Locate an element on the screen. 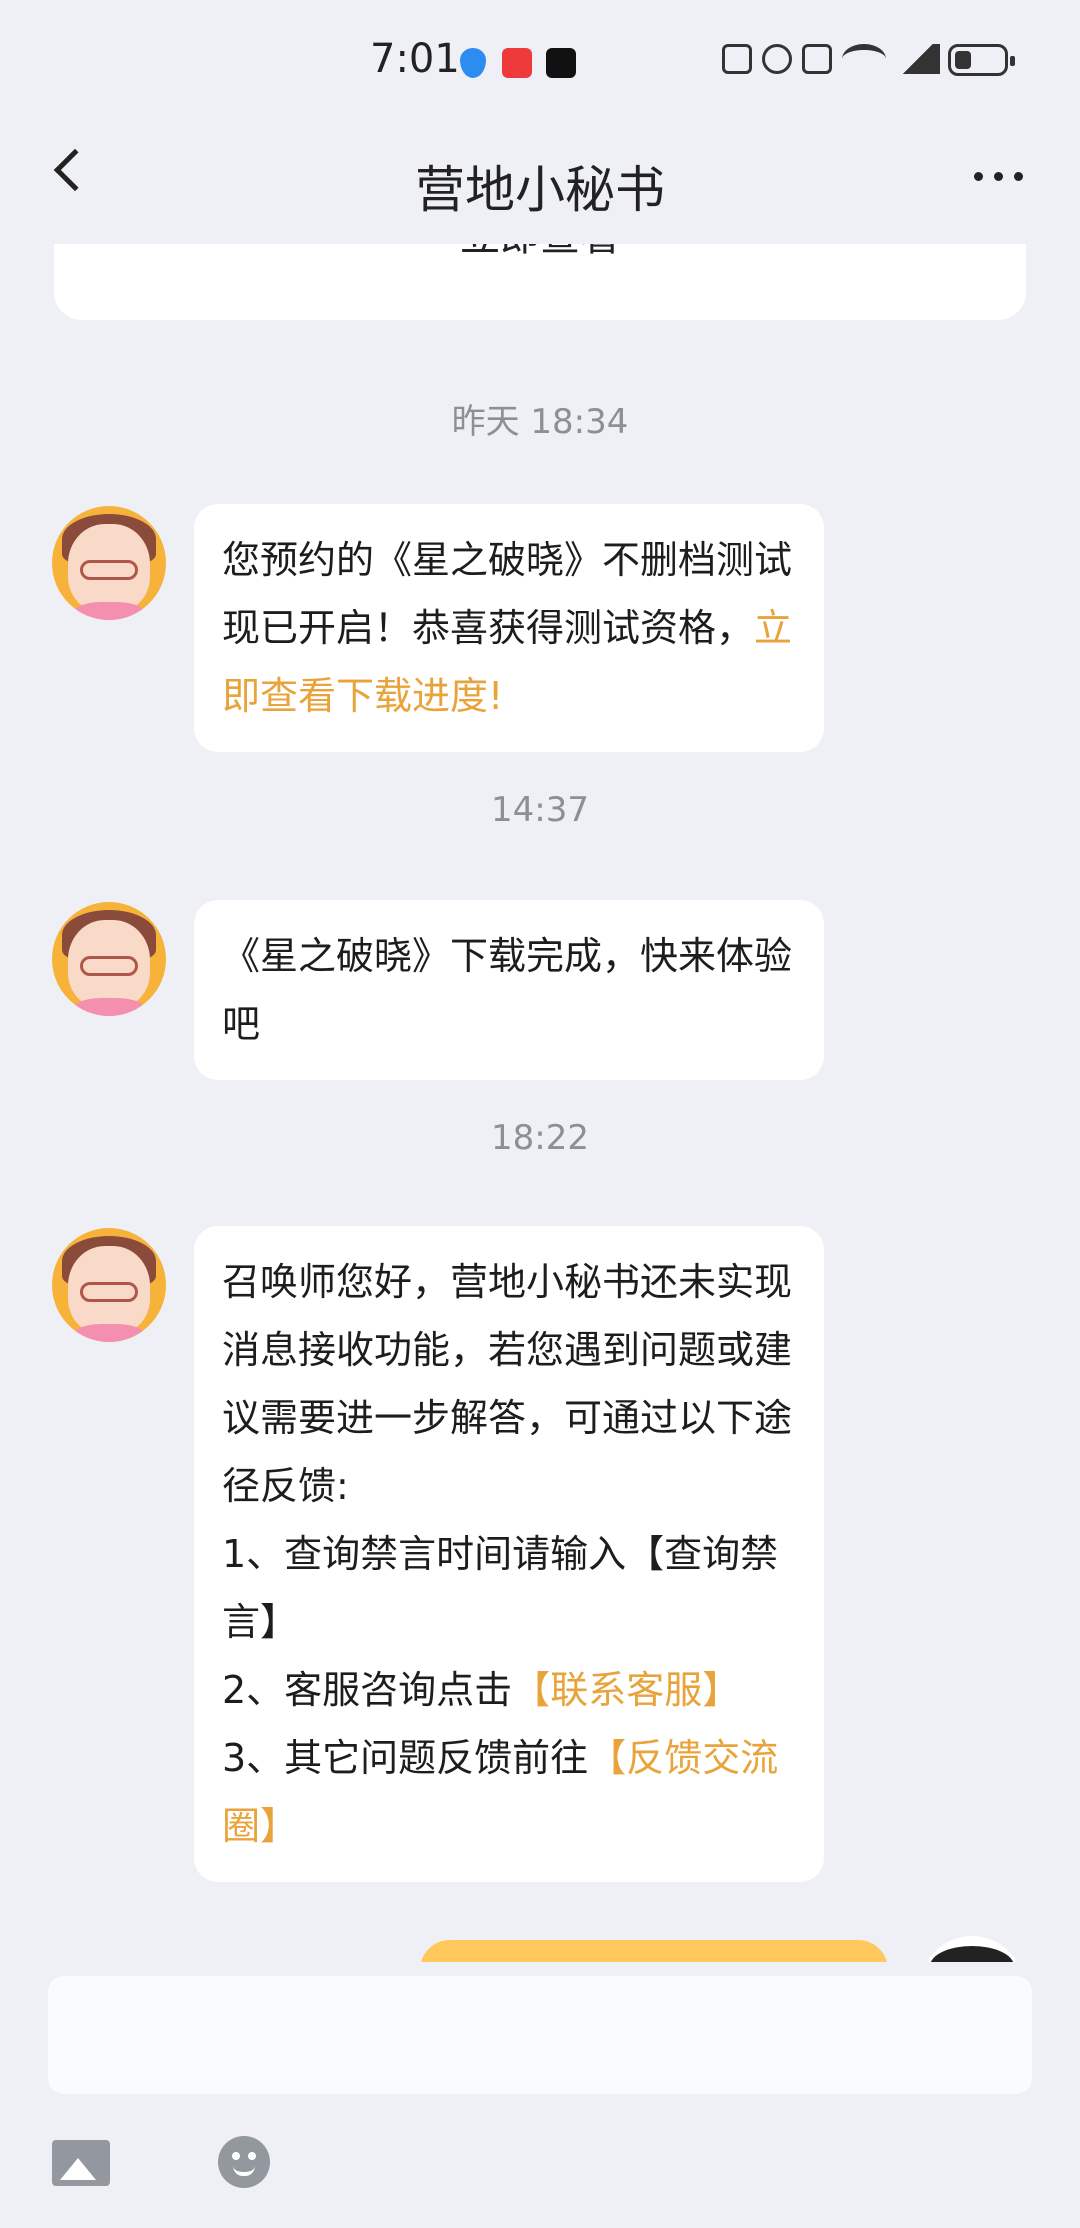  emoji-icon is located at coordinates (244, 2162).